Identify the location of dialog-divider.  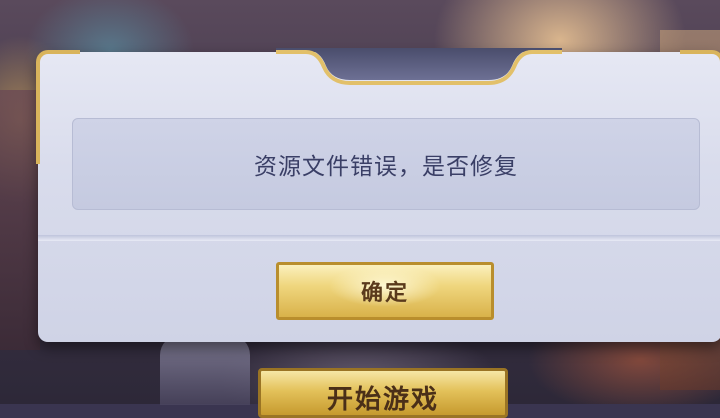
(379, 238).